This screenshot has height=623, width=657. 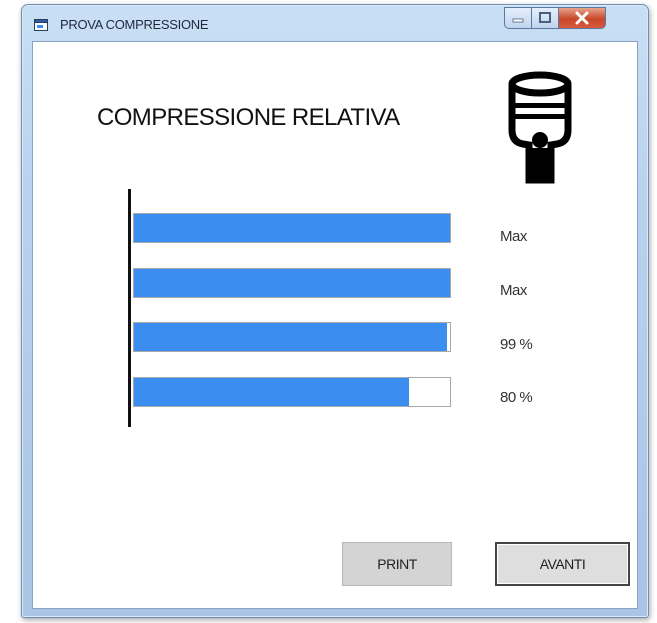 What do you see at coordinates (516, 397) in the screenshot?
I see `bar-4-value: 80 %` at bounding box center [516, 397].